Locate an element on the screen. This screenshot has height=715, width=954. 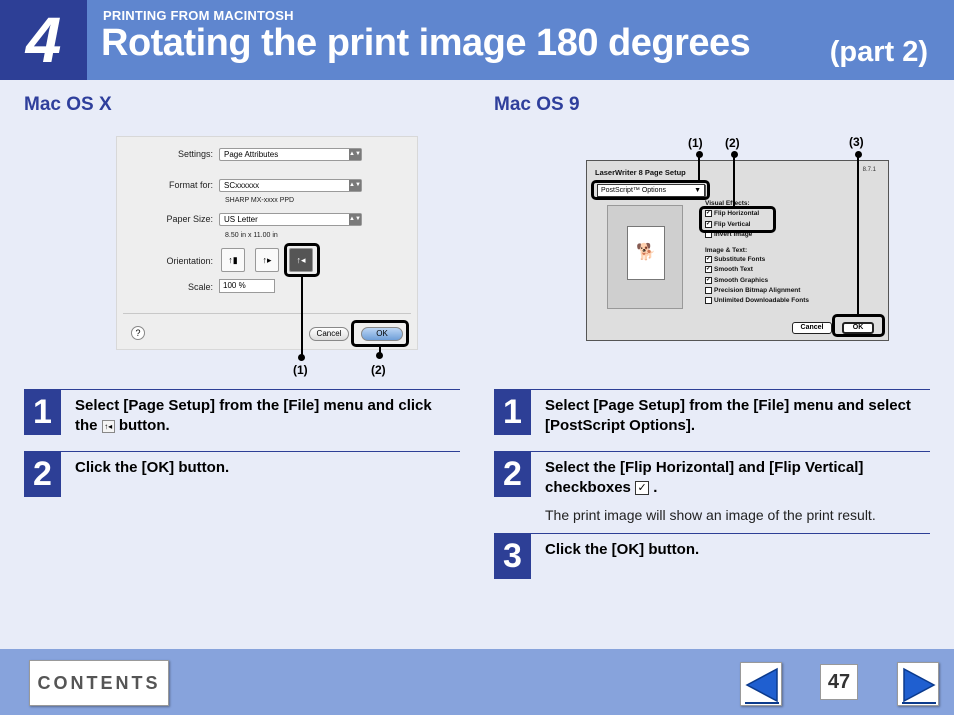
contents-button: CONTENTS is located at coordinates (99, 683).